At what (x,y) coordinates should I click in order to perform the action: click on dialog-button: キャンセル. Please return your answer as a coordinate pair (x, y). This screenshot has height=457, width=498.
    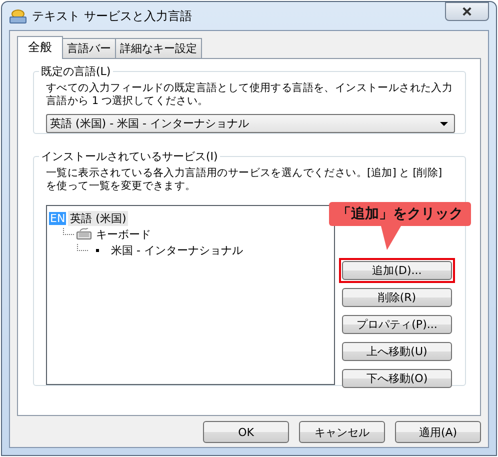
    Looking at the image, I should click on (342, 432).